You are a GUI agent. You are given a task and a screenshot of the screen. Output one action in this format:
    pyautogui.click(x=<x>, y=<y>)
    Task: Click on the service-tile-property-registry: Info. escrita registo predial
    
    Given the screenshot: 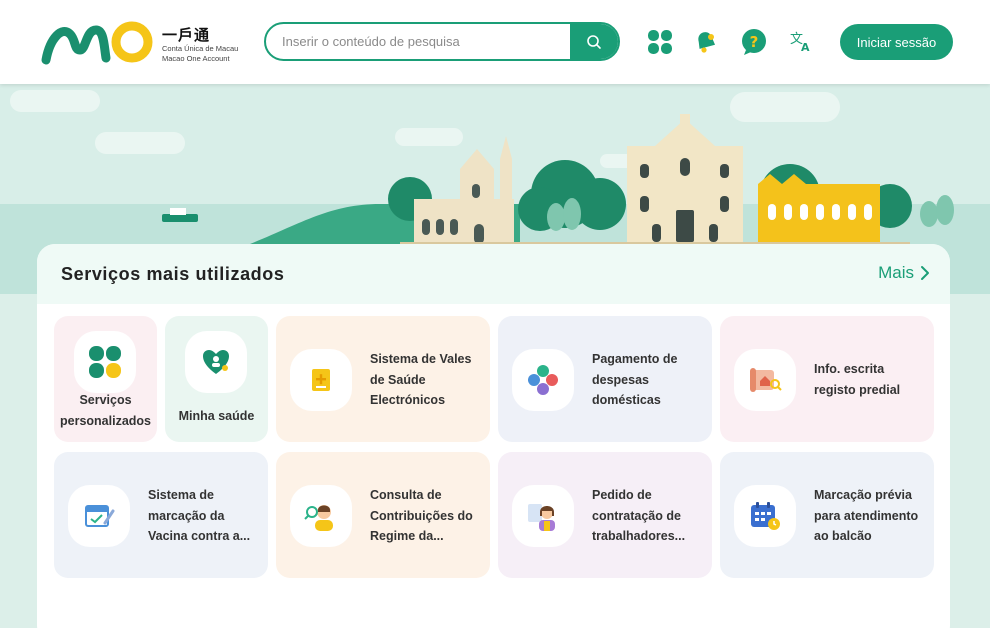 What is the action you would take?
    pyautogui.click(x=827, y=379)
    